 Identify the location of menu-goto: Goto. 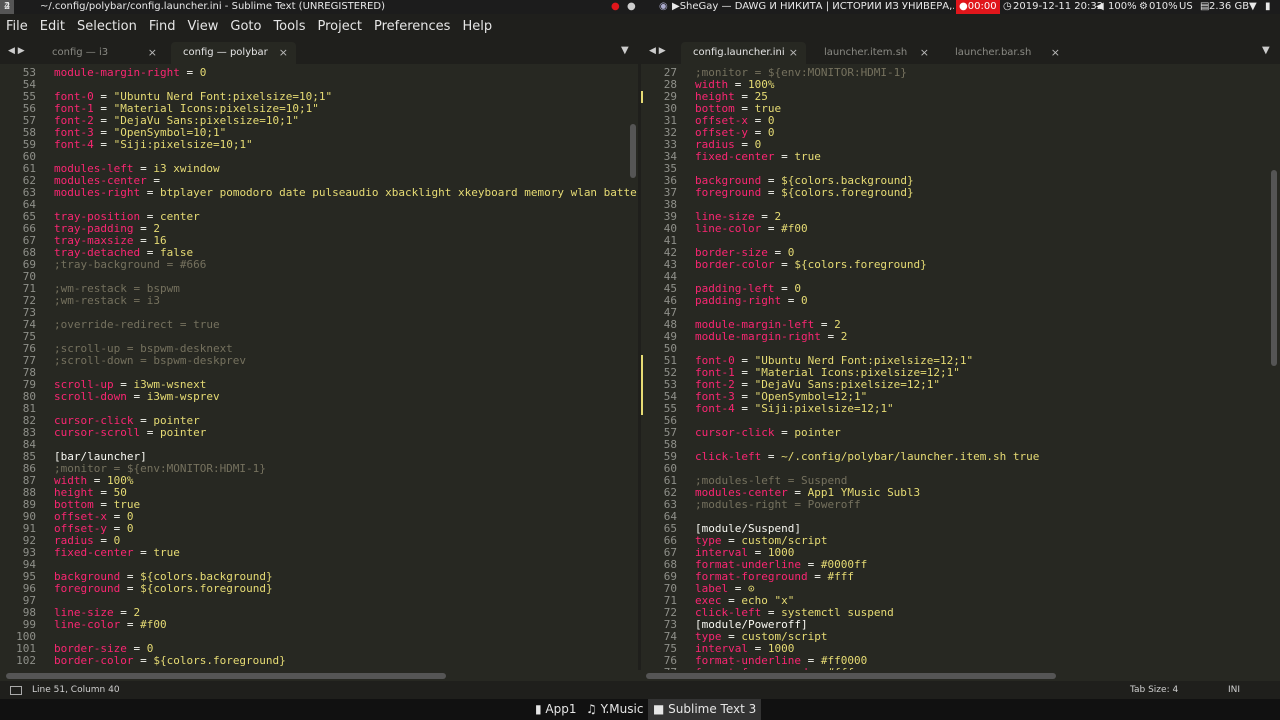
(245, 26).